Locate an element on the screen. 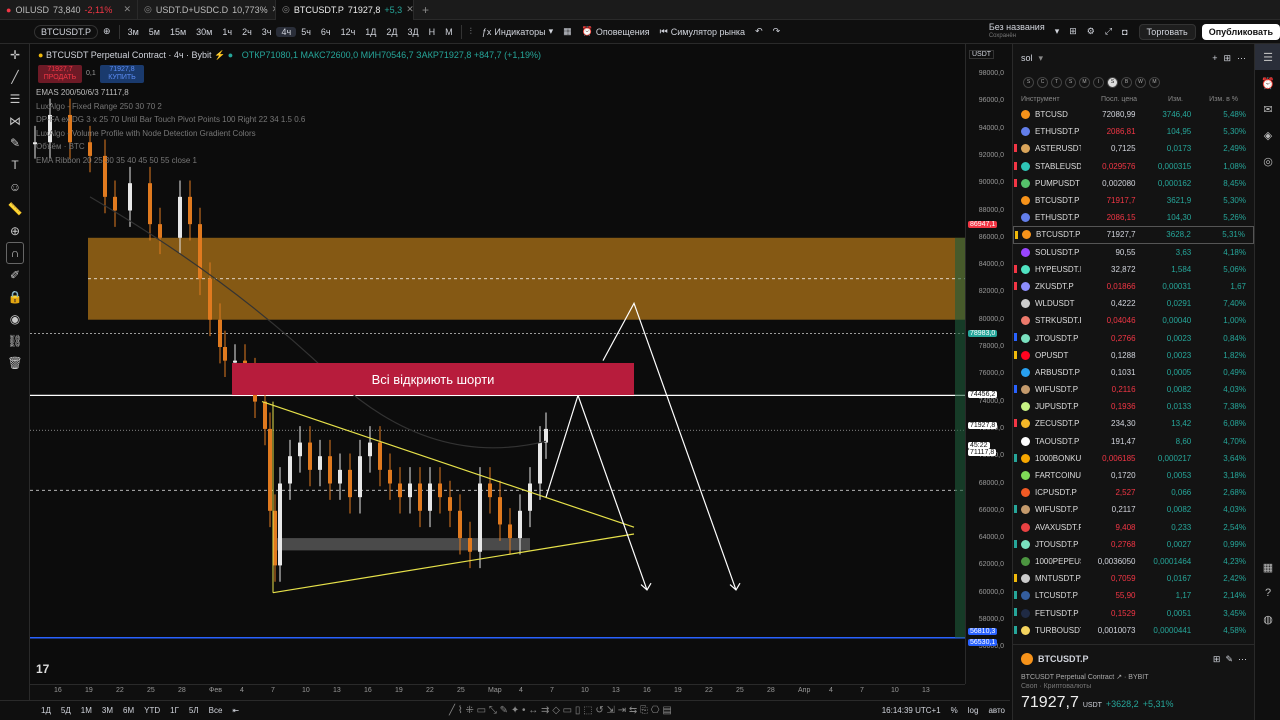 The height and width of the screenshot is (720, 1280). section-6: S is located at coordinates (1112, 82).